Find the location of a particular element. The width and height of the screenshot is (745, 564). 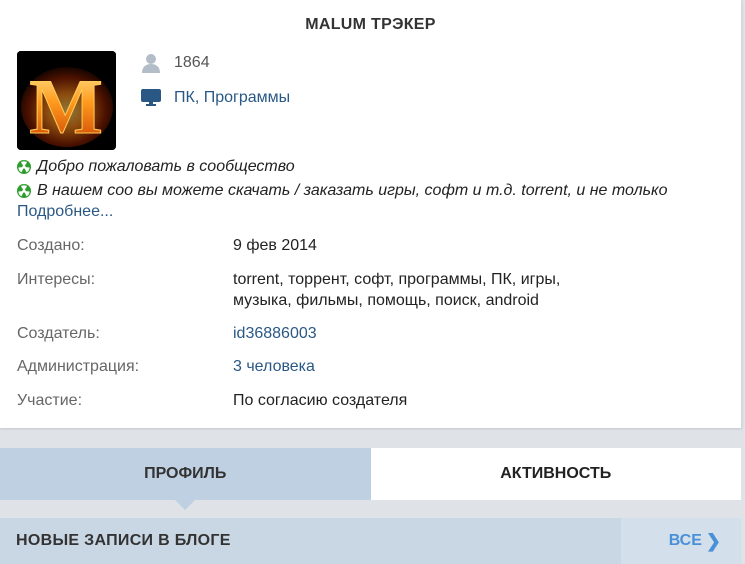

members-count-value: 1864 is located at coordinates (192, 62).